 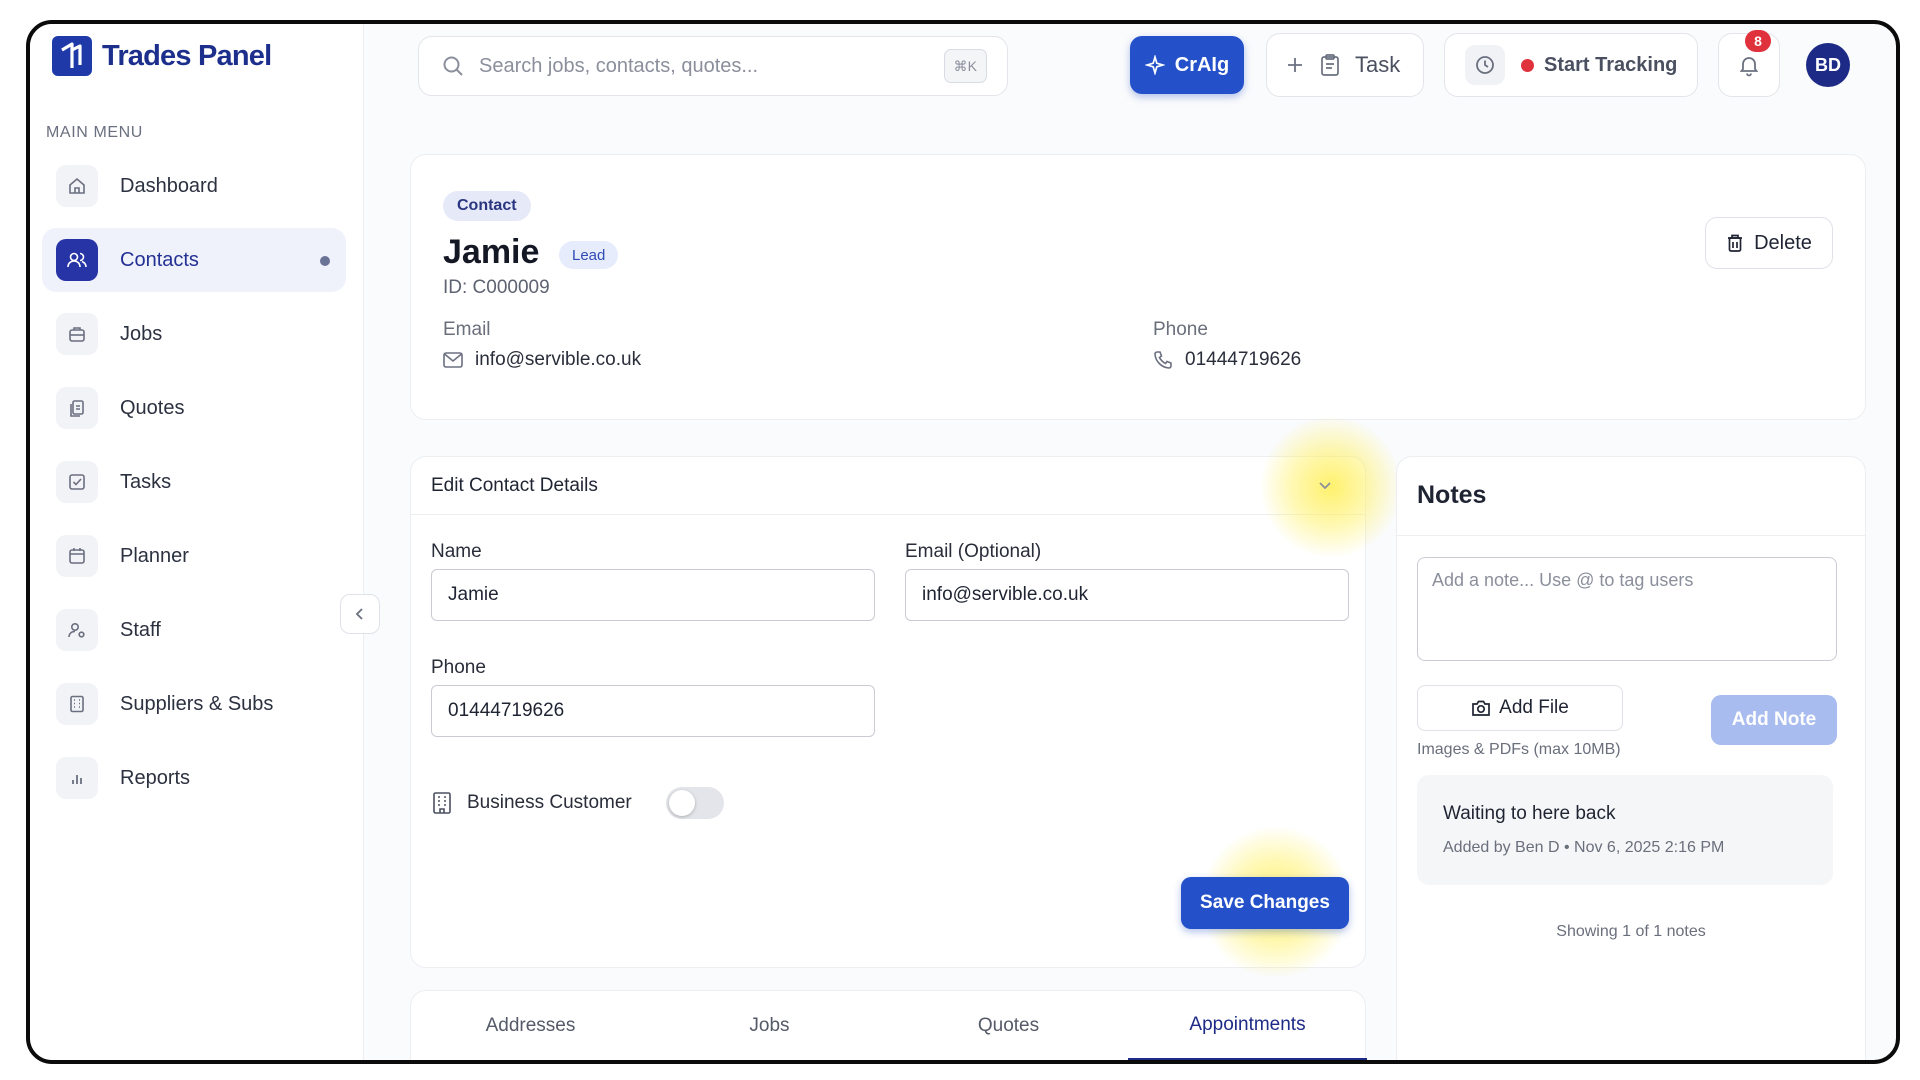 I want to click on contact-id: ID: C000009, so click(x=496, y=287).